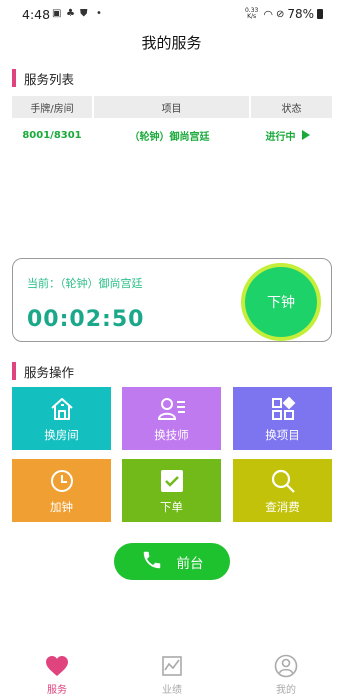 This screenshot has width=343, height=700. What do you see at coordinates (36, 14) in the screenshot?
I see `status-time: 4:48` at bounding box center [36, 14].